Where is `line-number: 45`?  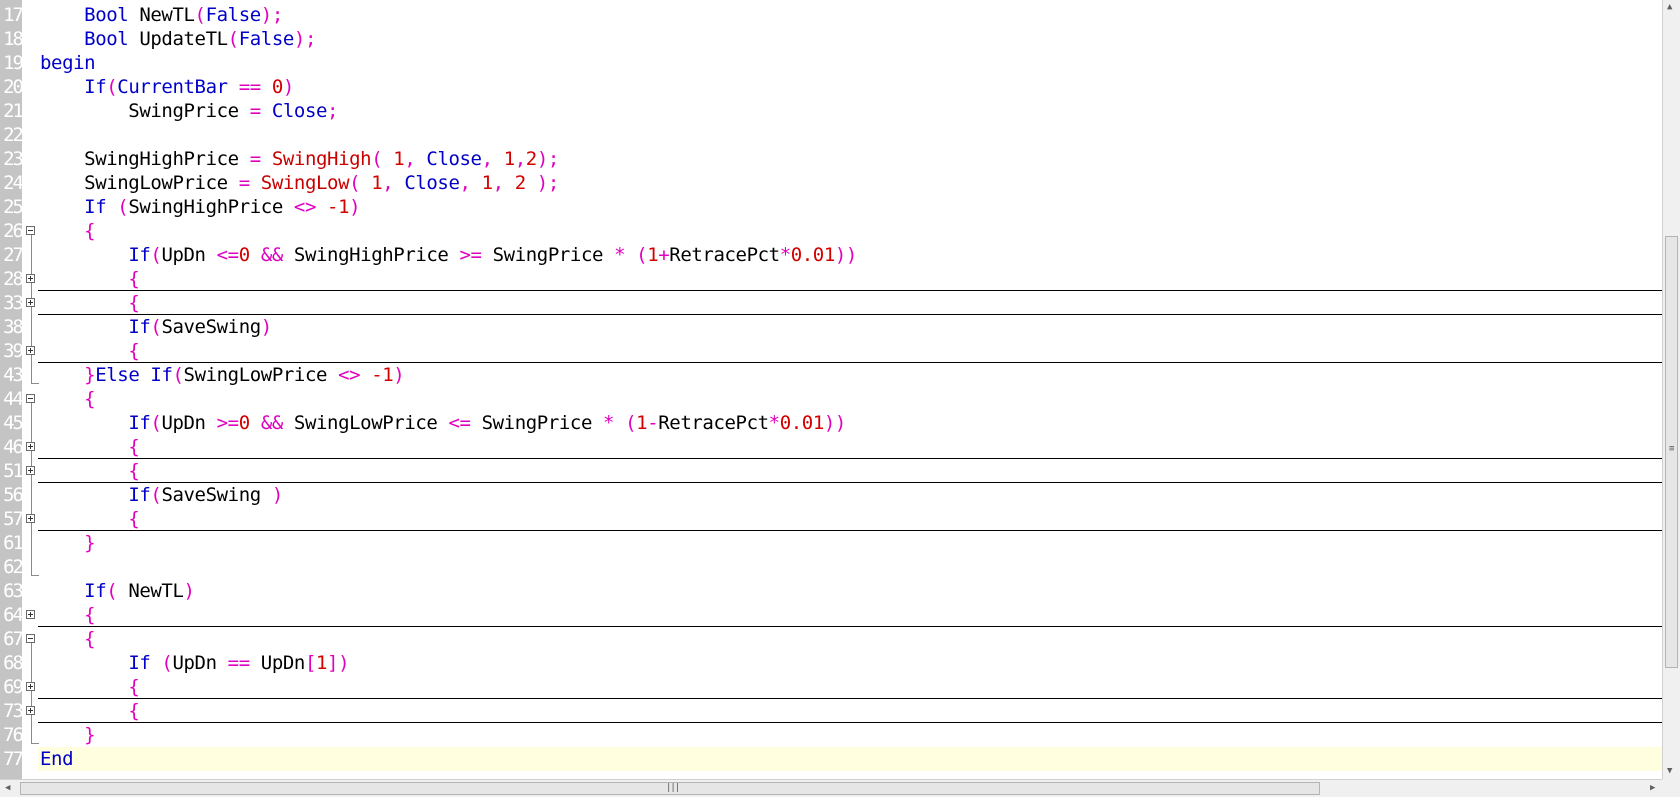 line-number: 45 is located at coordinates (12, 423).